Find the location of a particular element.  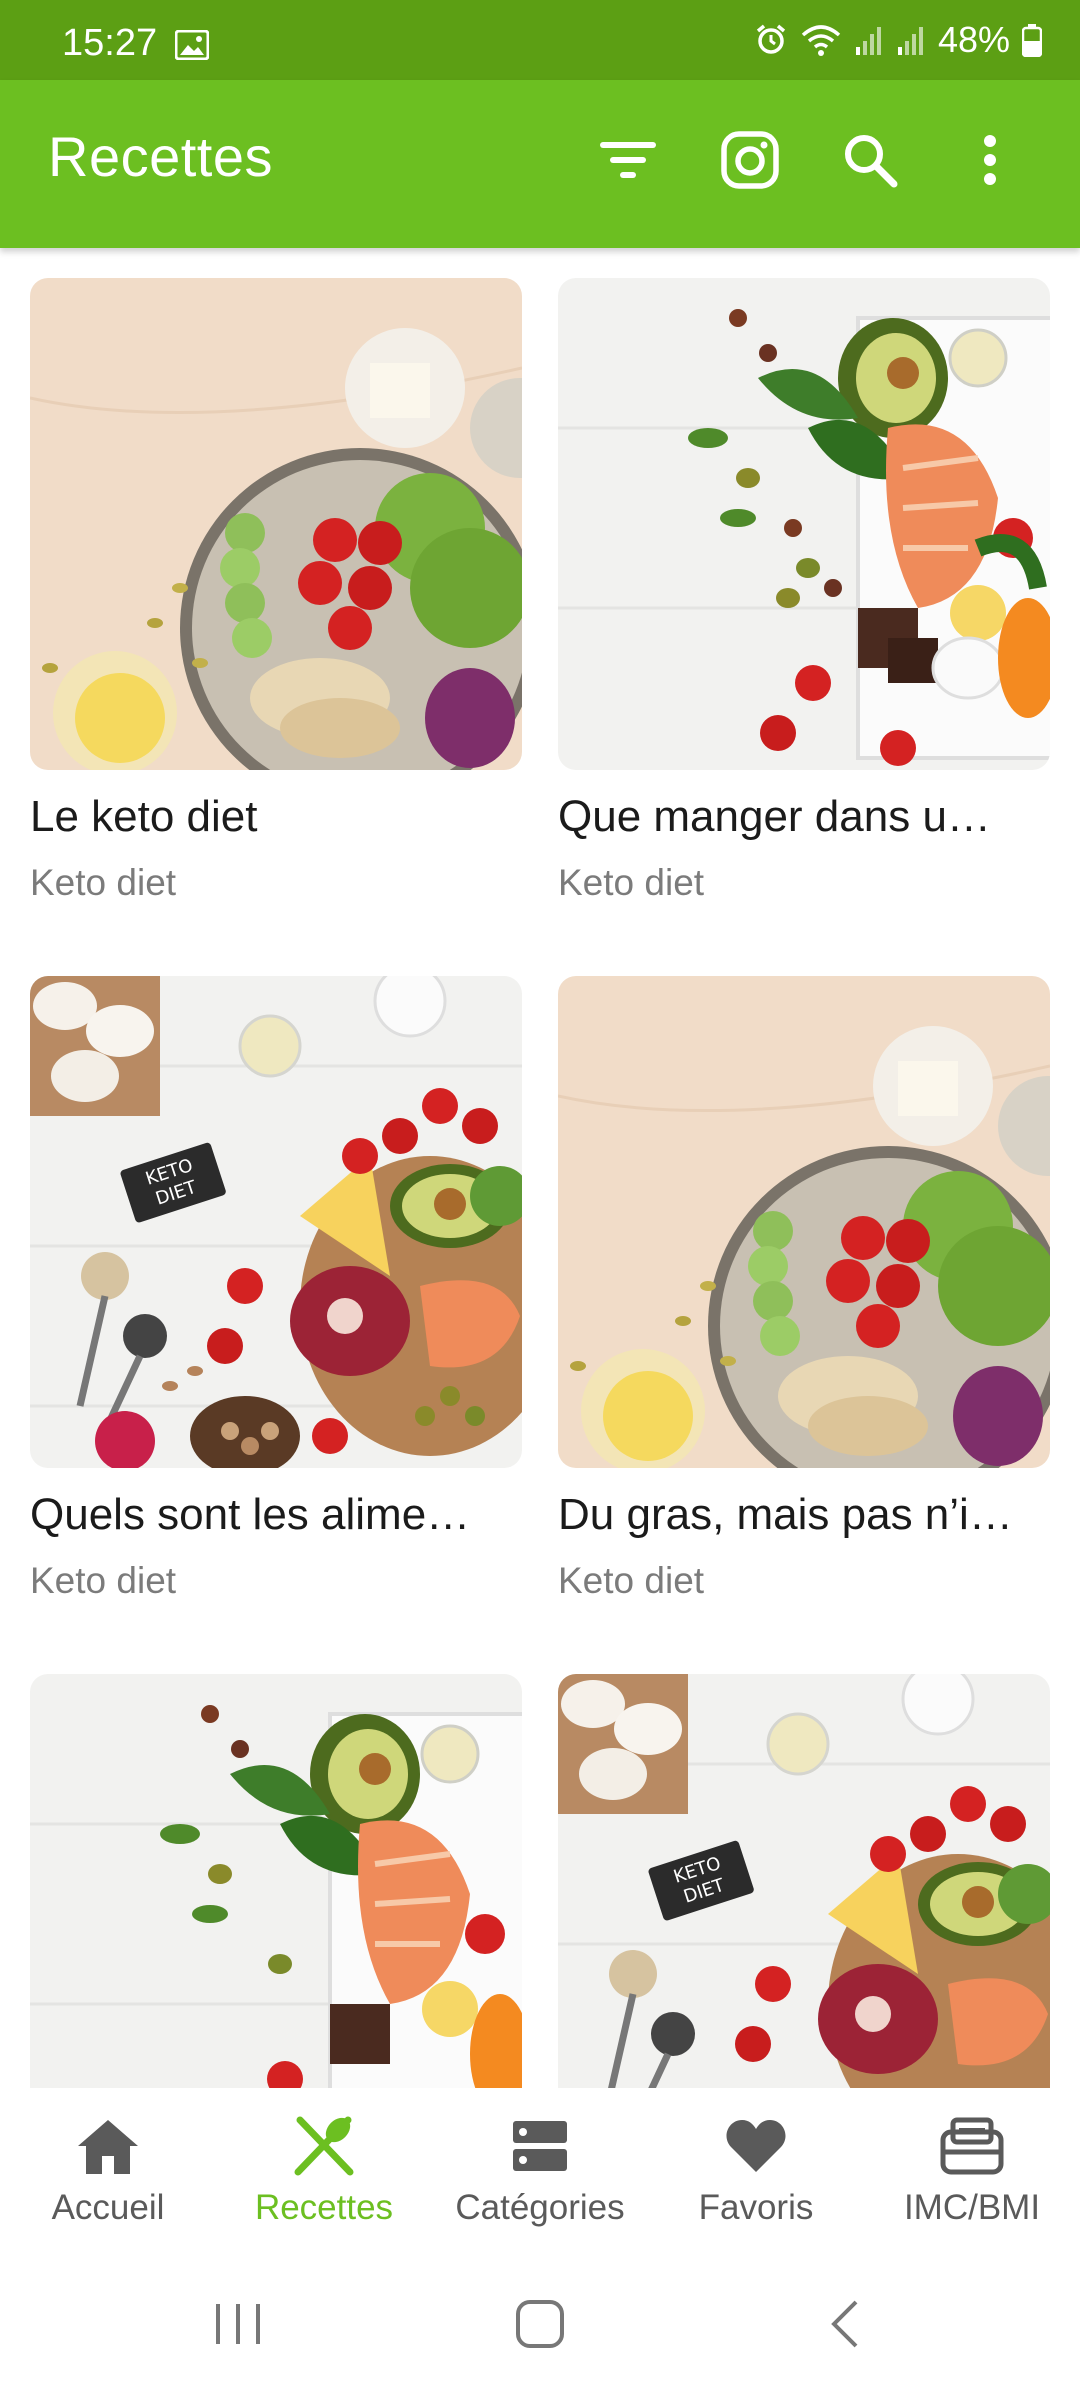

nav-item-recettes: Recettes is located at coordinates (324, 2171).